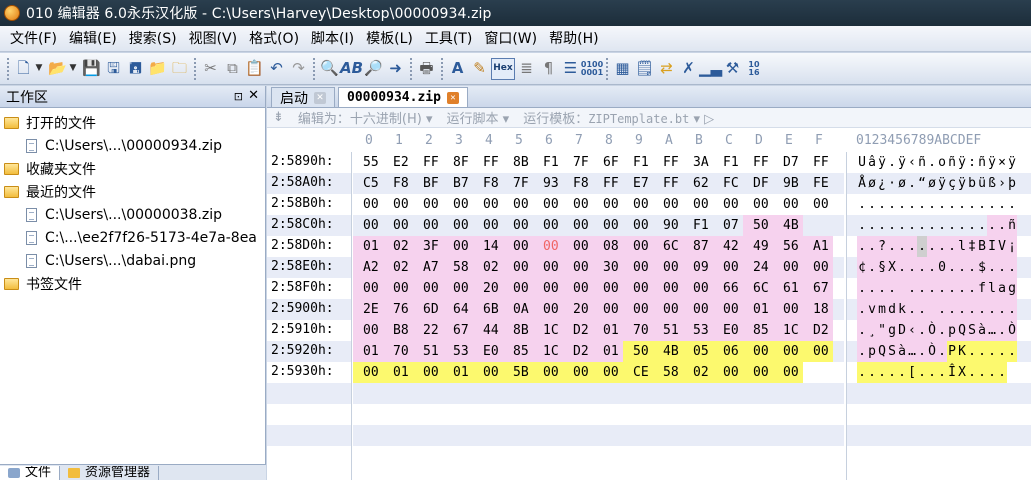 The height and width of the screenshot is (480, 1031). I want to click on hex-byte: 07, so click(728, 225).